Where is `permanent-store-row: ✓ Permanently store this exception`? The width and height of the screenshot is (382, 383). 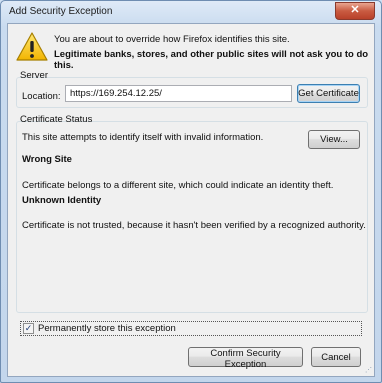 permanent-store-row: ✓ Permanently store this exception is located at coordinates (191, 328).